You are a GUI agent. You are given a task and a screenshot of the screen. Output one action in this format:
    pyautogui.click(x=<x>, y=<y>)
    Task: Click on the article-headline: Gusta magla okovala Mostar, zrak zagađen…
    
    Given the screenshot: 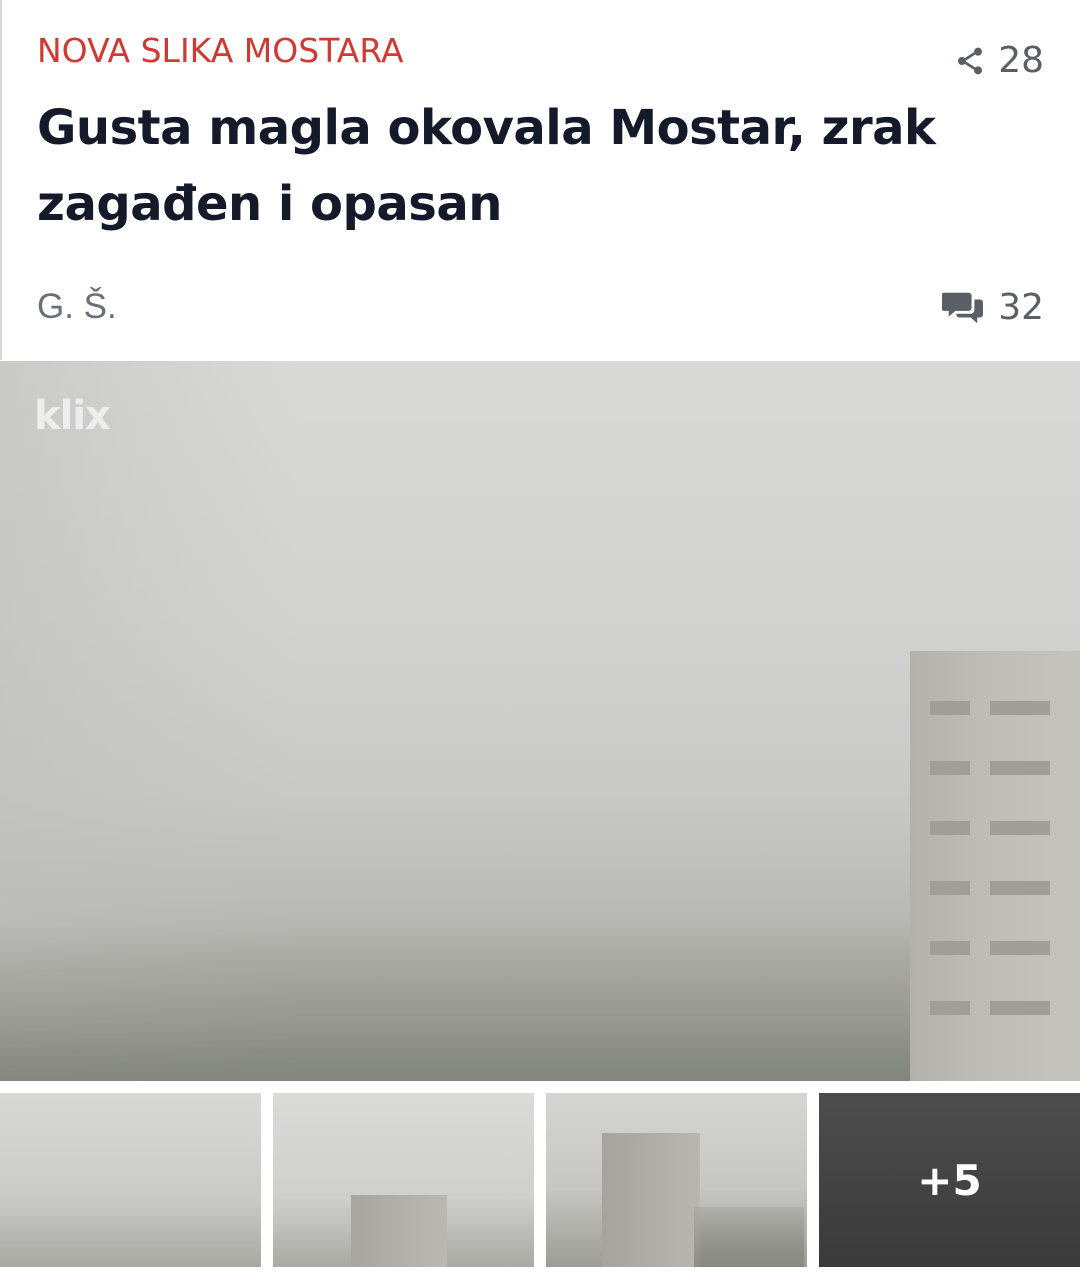 What is the action you would take?
    pyautogui.click(x=507, y=166)
    